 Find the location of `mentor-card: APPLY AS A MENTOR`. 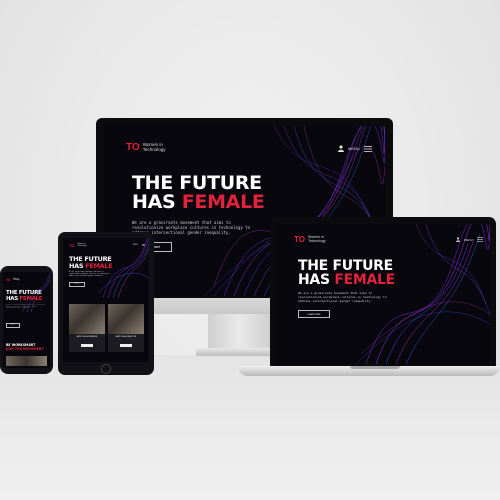

mentor-card: APPLY AS A MENTOR is located at coordinates (126, 328).